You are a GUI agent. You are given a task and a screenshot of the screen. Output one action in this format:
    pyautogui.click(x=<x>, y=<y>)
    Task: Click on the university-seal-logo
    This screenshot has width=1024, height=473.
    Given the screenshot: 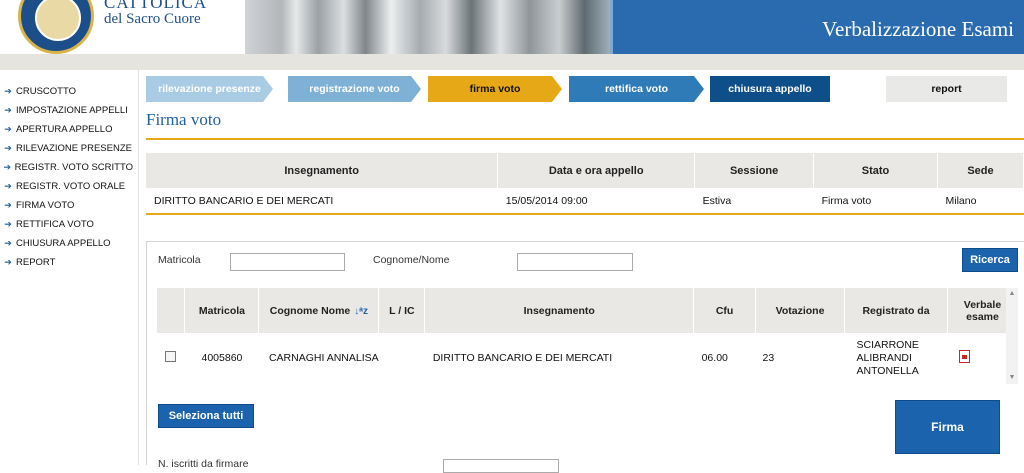 What is the action you would take?
    pyautogui.click(x=56, y=27)
    